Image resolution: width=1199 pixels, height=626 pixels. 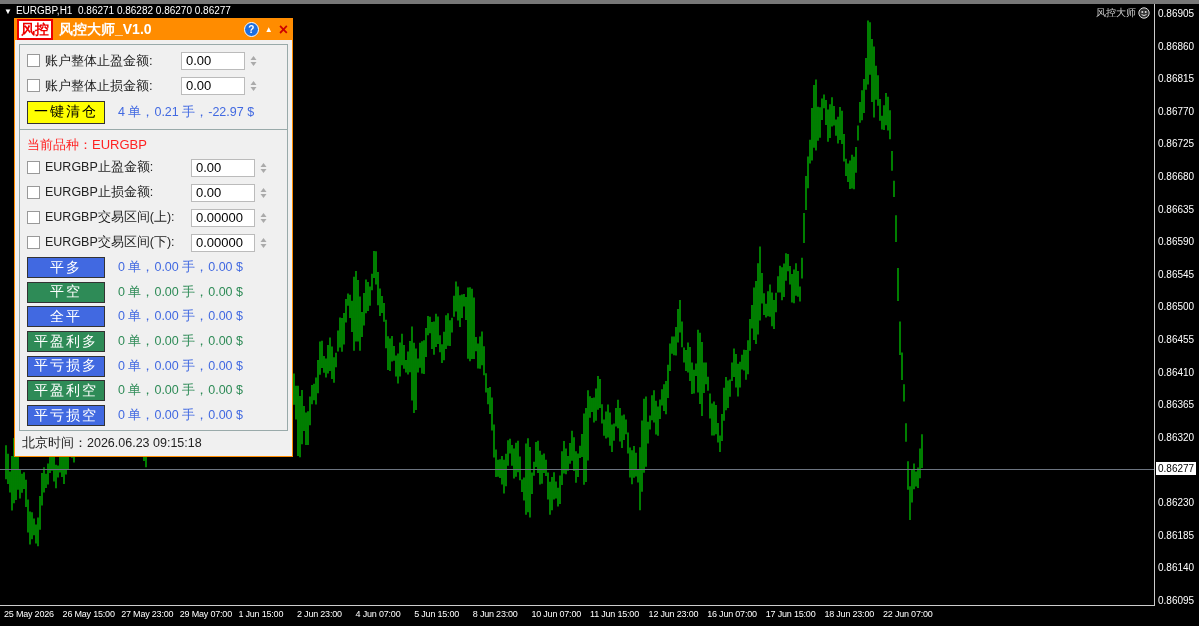 What do you see at coordinates (87, 145) in the screenshot?
I see `symbol-label: 当前品种：EURGBP` at bounding box center [87, 145].